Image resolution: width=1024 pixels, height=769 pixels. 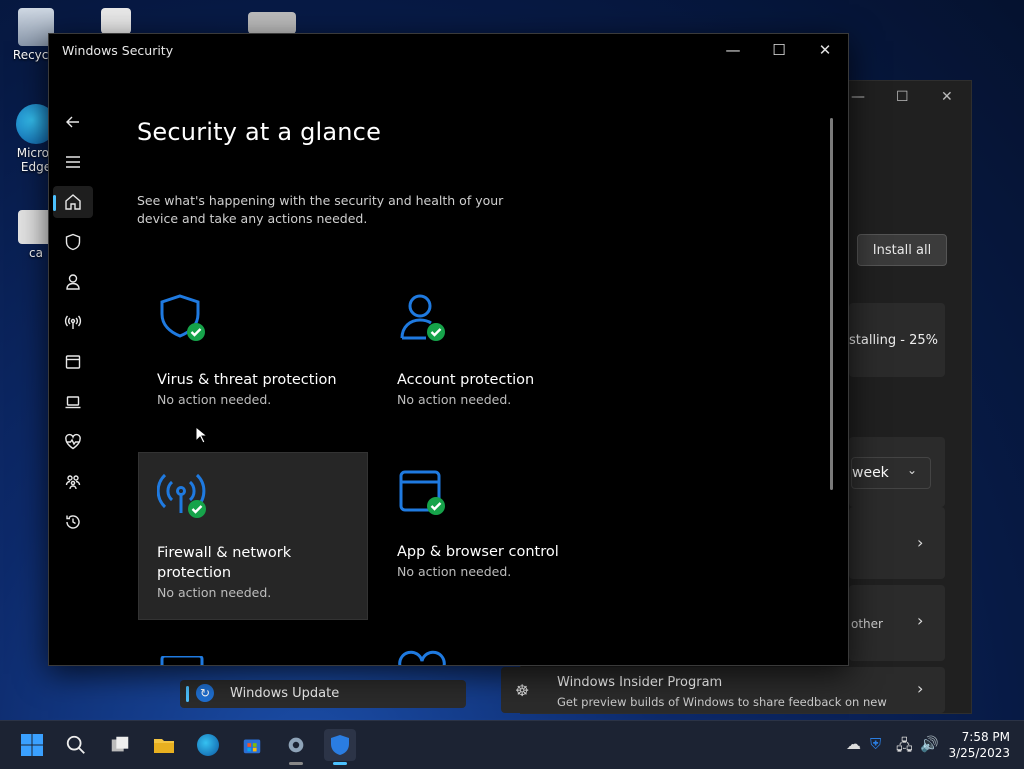 I want to click on back-button, so click(x=73, y=122).